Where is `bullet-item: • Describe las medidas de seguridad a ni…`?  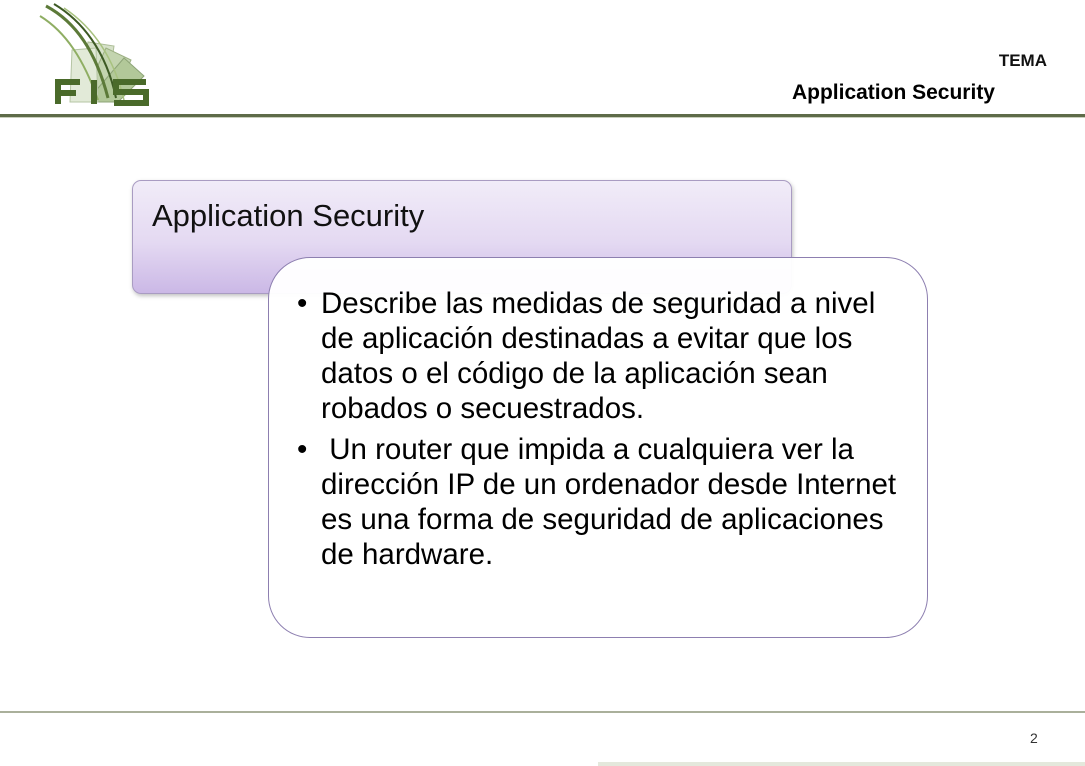
bullet-item: • Describe las medidas de seguridad a ni… is located at coordinates (597, 356).